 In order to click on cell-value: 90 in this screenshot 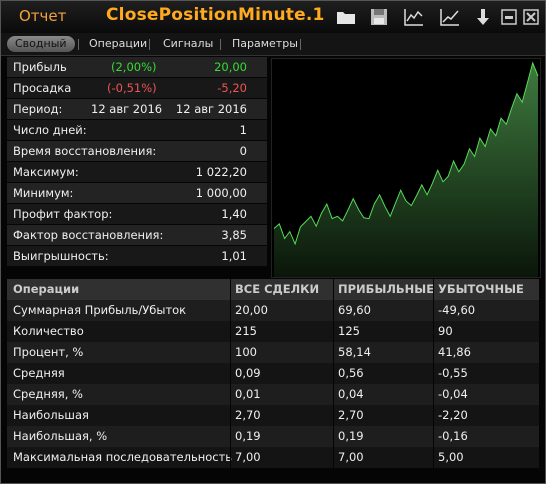, I will do `click(445, 331)`.